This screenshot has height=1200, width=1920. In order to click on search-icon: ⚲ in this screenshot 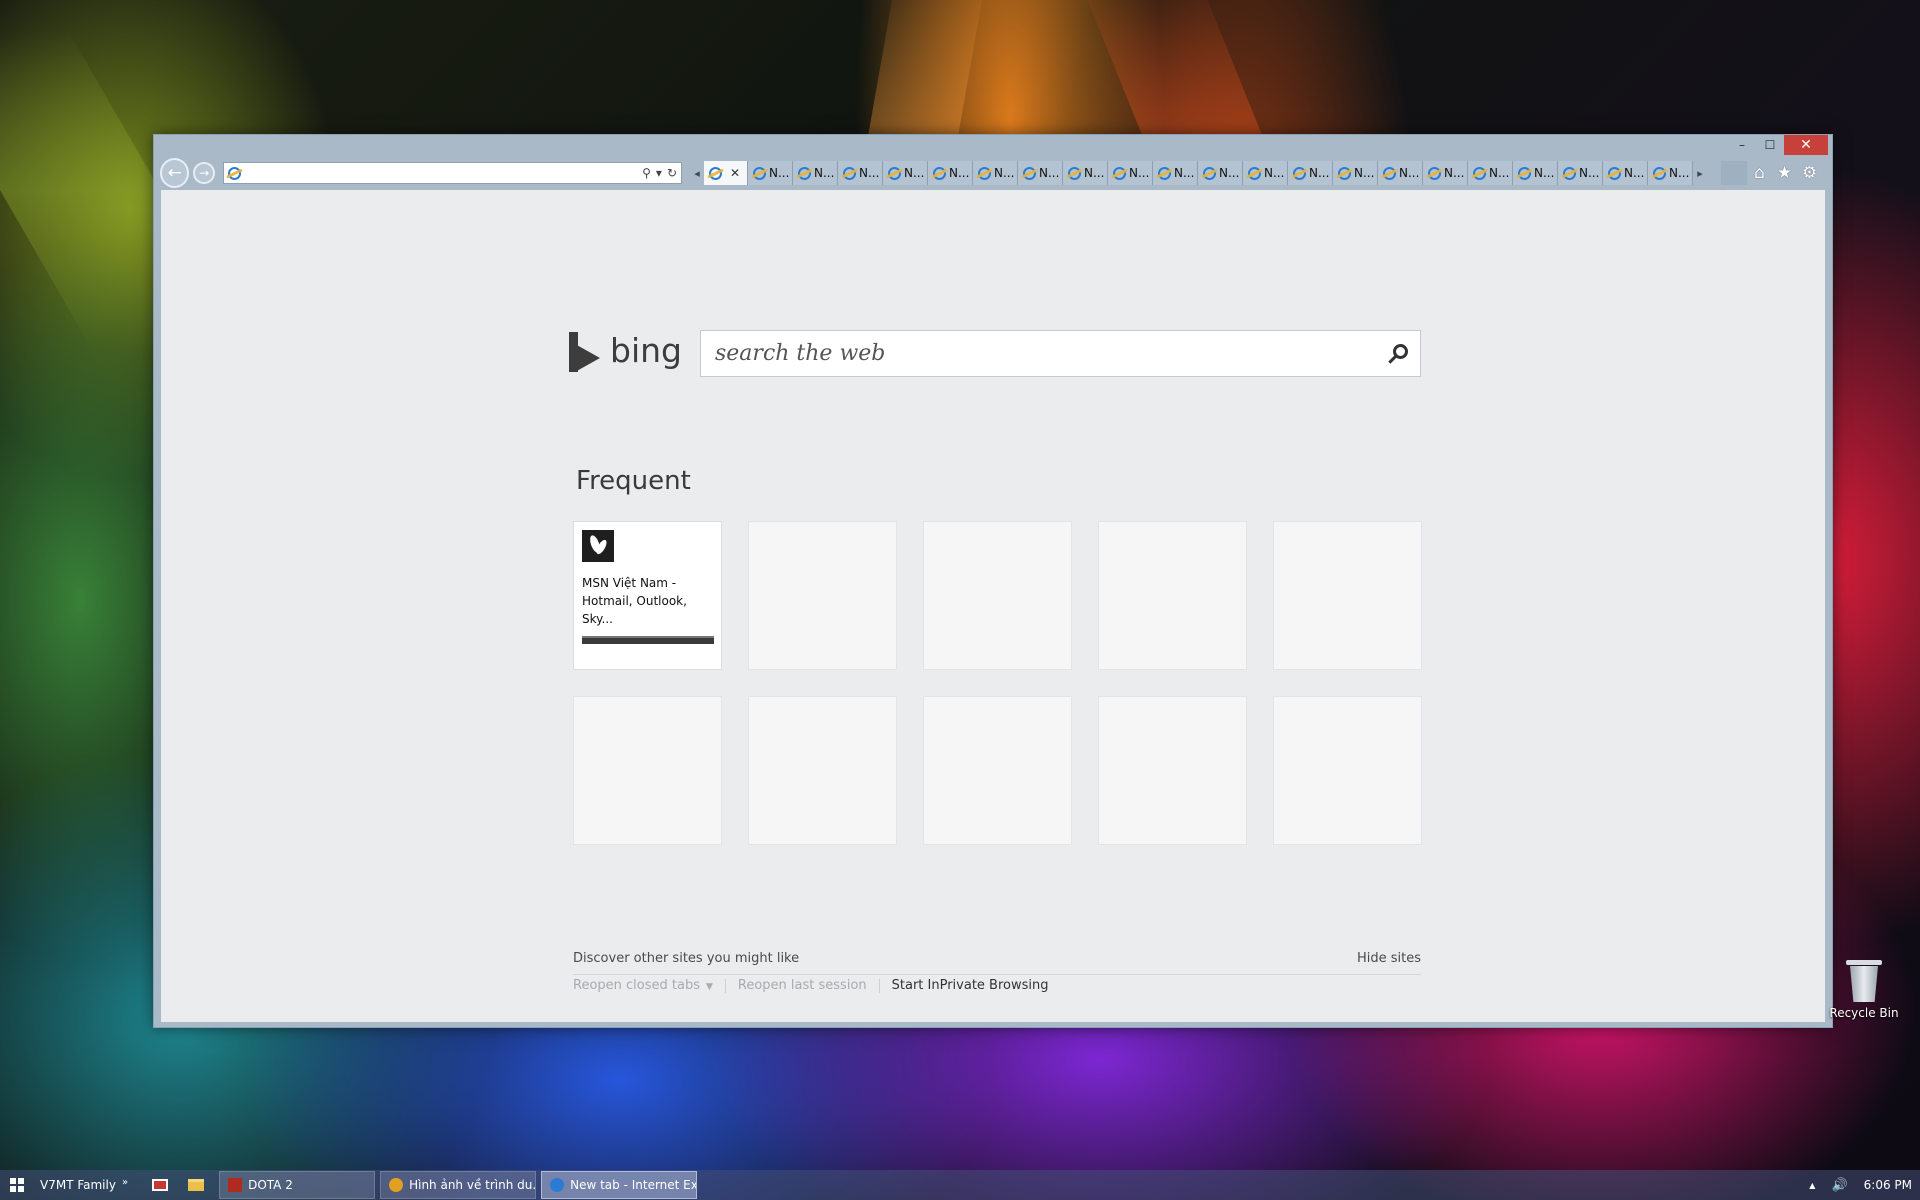, I will do `click(646, 173)`.